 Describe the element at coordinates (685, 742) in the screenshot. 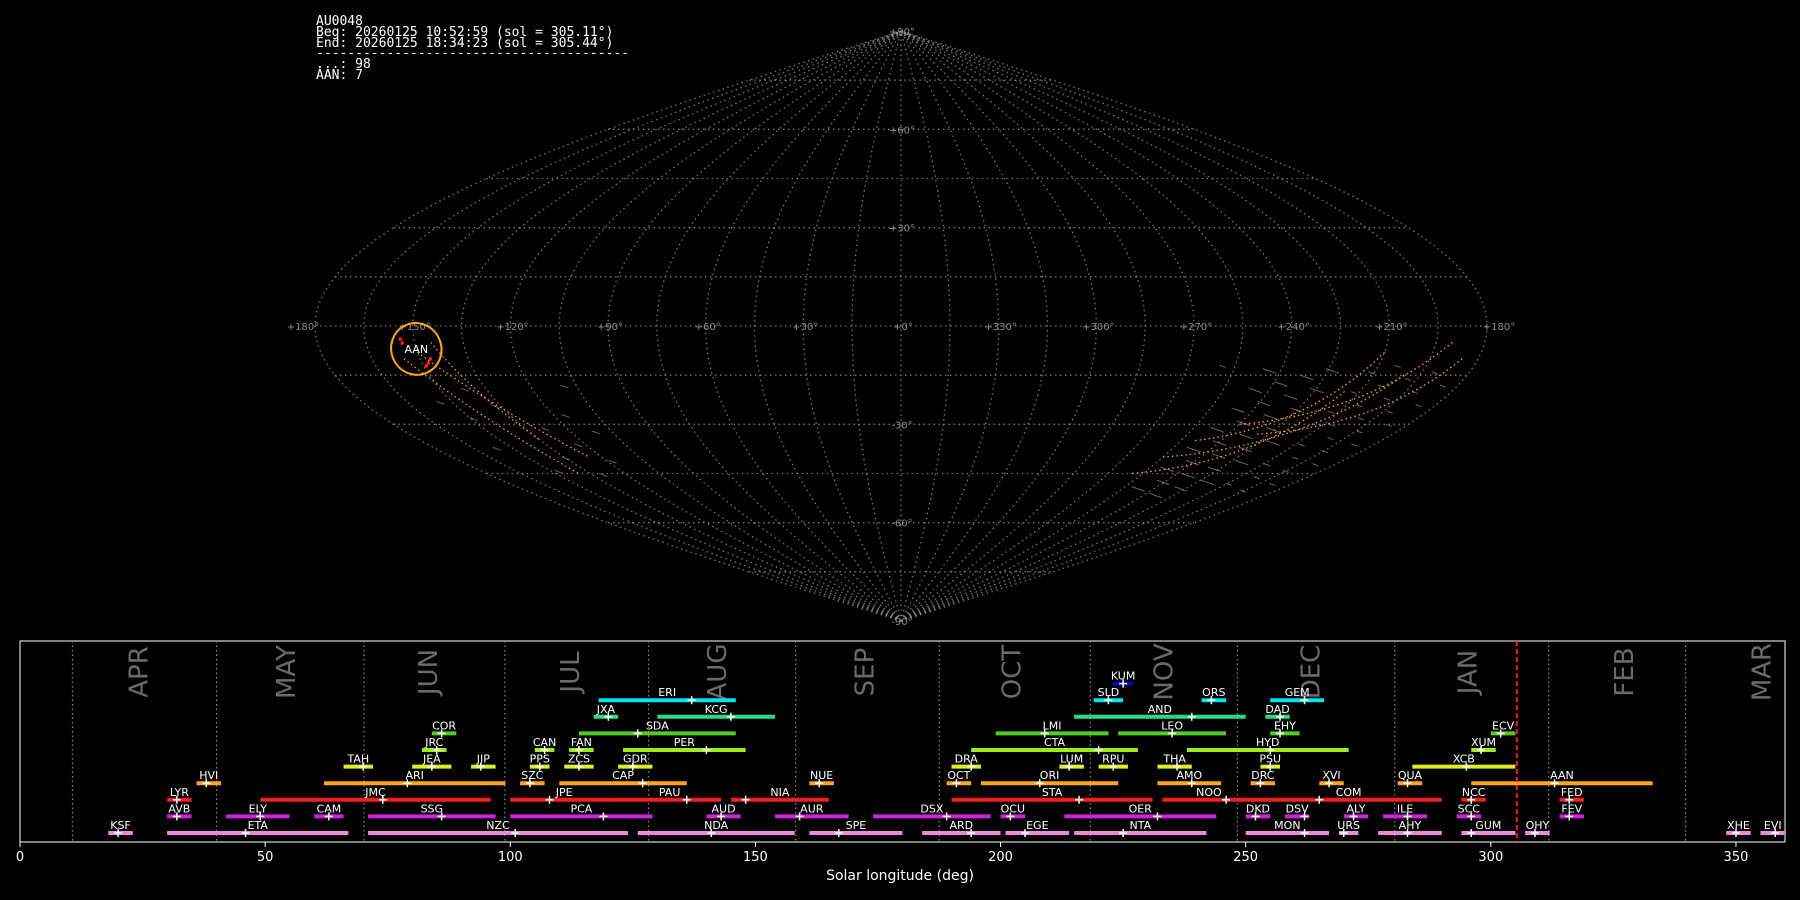

I see `shower-label: PER` at that location.